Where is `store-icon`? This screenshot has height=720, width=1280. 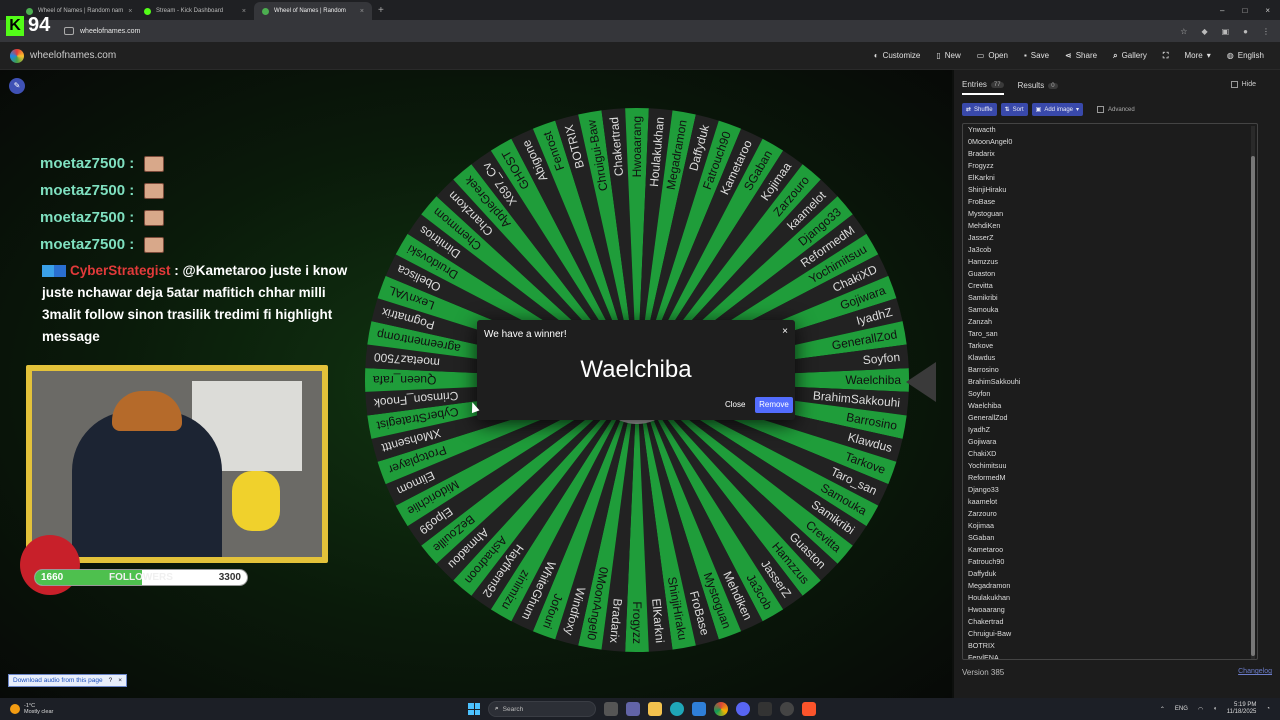 store-icon is located at coordinates (699, 709).